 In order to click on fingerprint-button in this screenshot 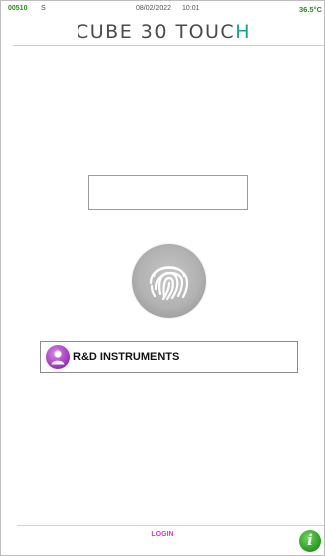, I will do `click(169, 281)`.